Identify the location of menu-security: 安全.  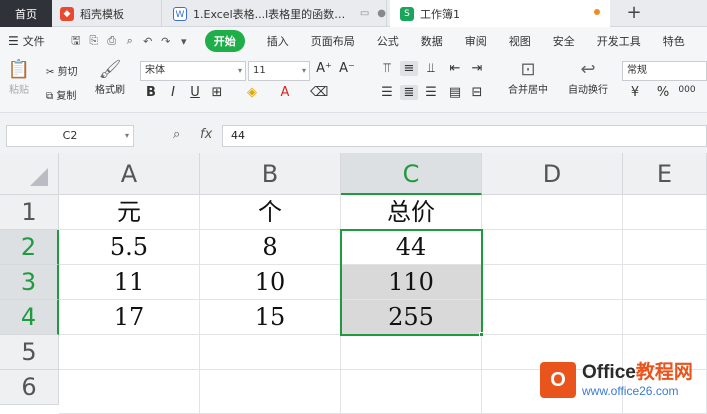
(564, 41).